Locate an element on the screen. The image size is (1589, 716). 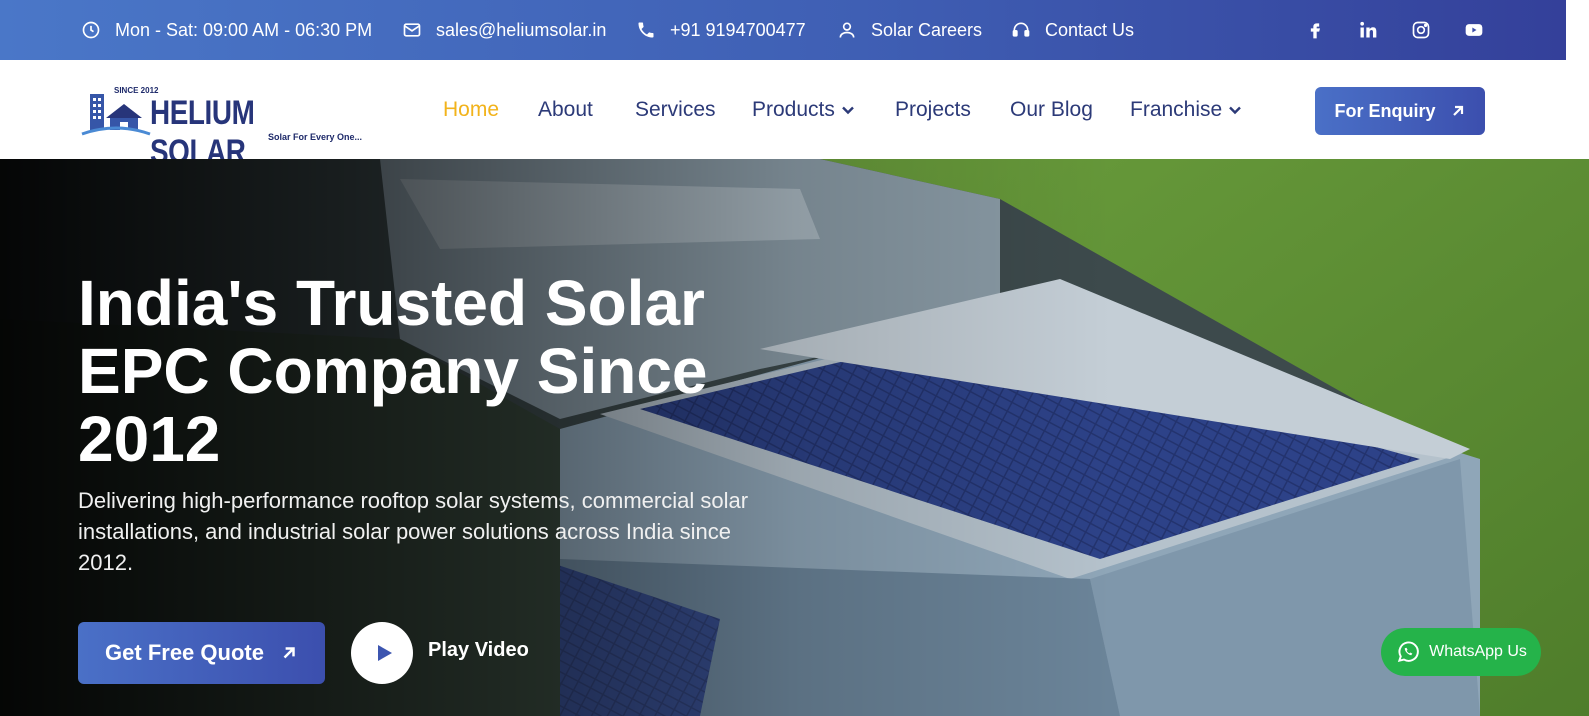
whatsapp-icon is located at coordinates (1408, 652).